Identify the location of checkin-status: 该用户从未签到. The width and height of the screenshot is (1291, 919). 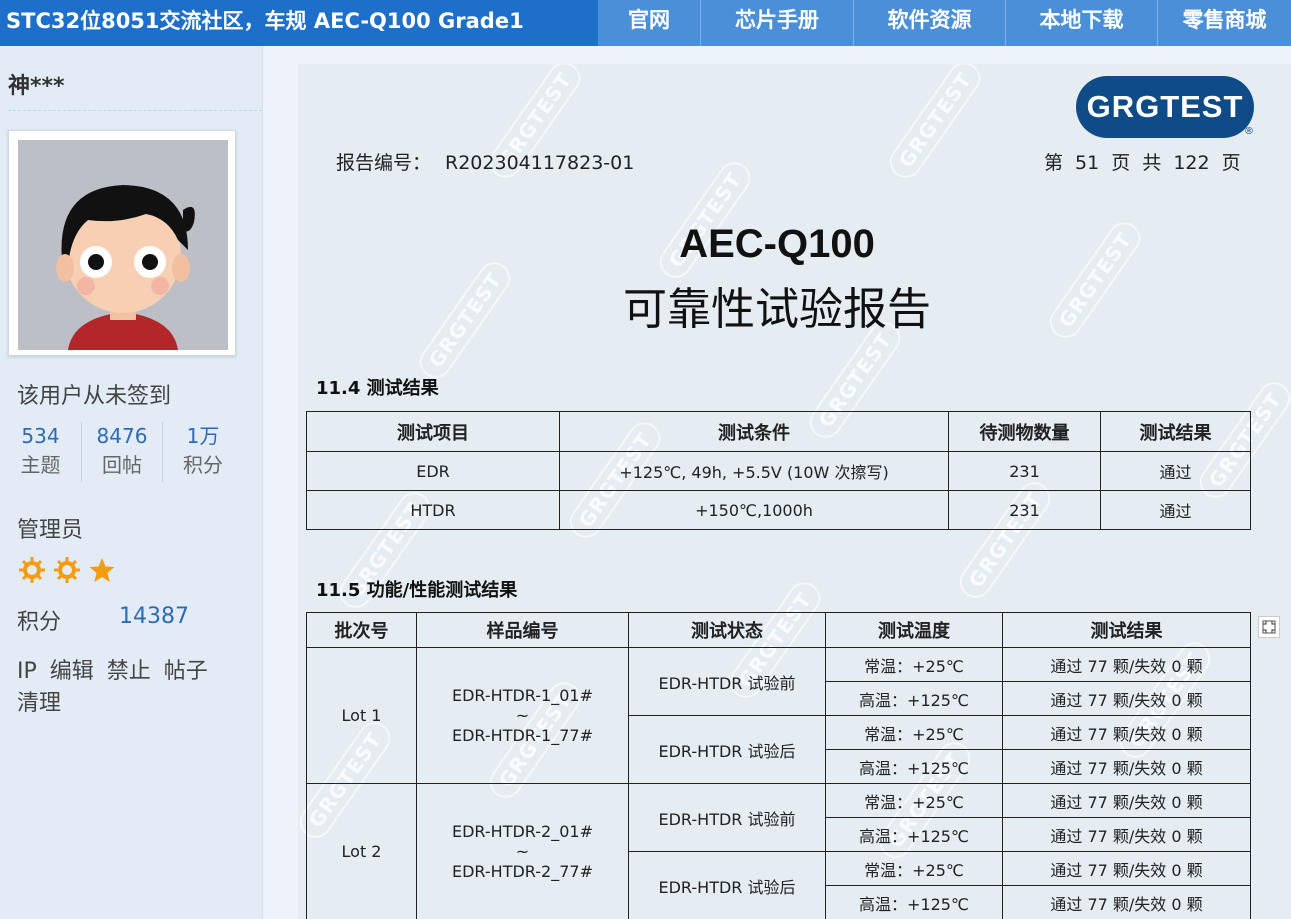
(94, 396).